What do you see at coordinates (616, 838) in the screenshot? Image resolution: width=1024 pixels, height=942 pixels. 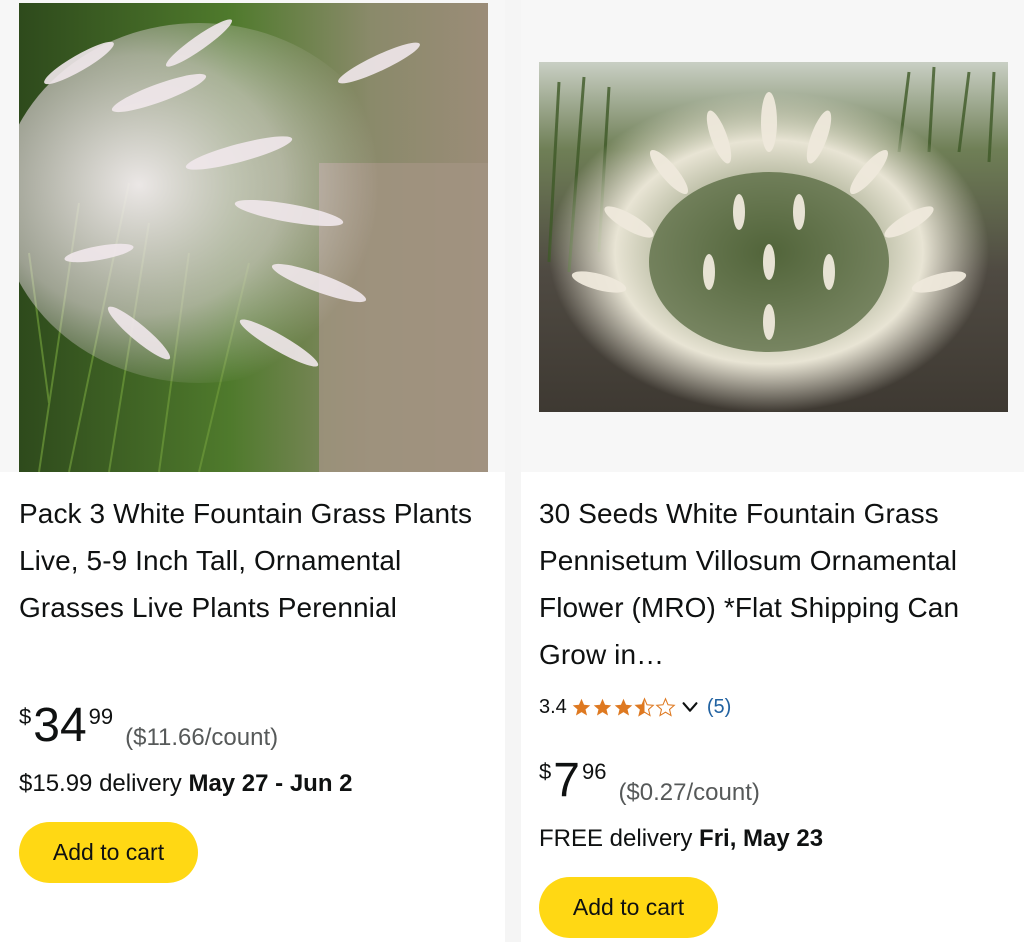 I see `delivery-prefix: FREE delivery` at bounding box center [616, 838].